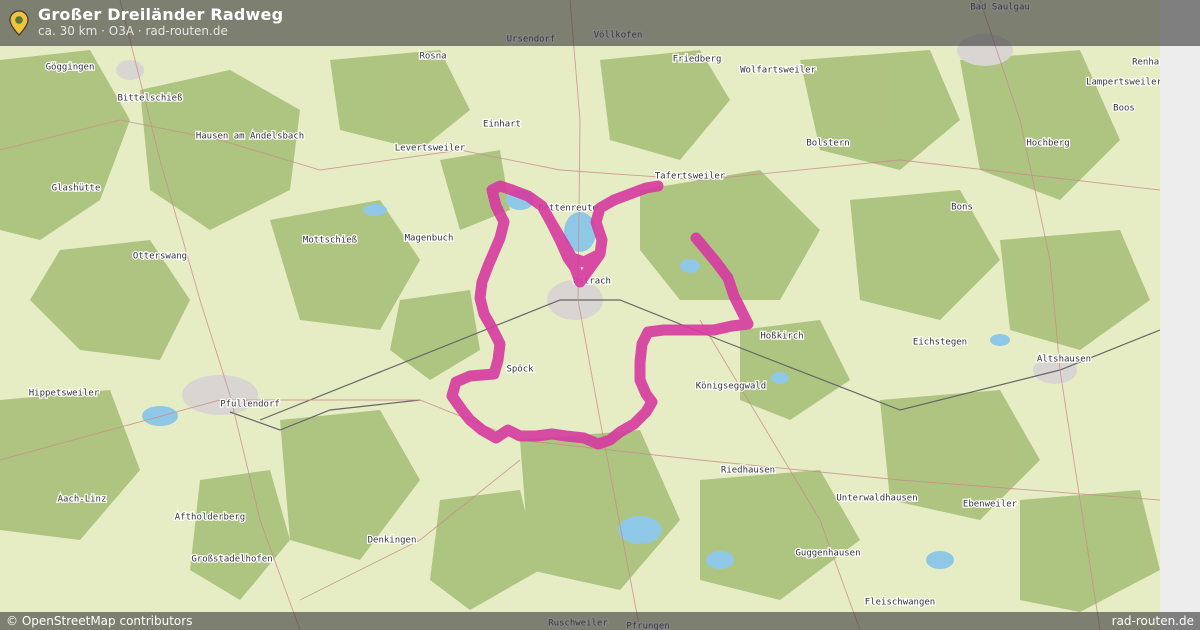 This screenshot has height=630, width=1200. What do you see at coordinates (827, 144) in the screenshot?
I see `place-label: Bolstern` at bounding box center [827, 144].